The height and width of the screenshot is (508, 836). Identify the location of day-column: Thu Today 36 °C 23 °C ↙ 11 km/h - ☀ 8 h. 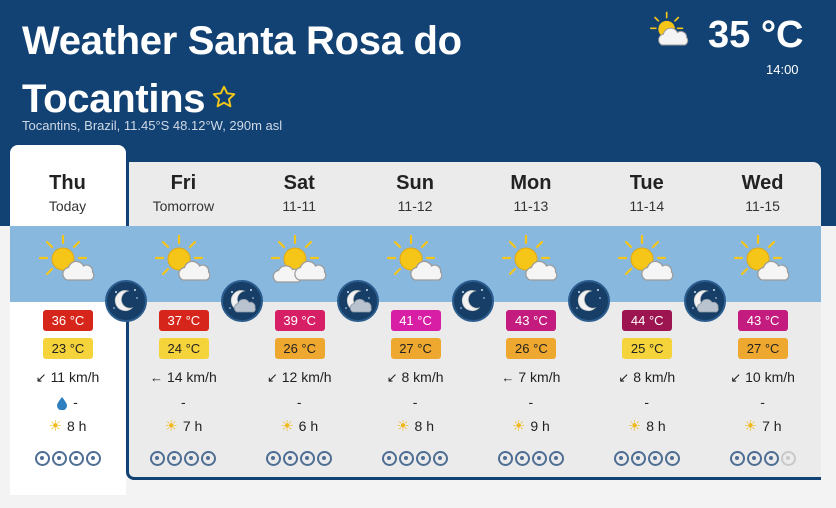
(67, 321).